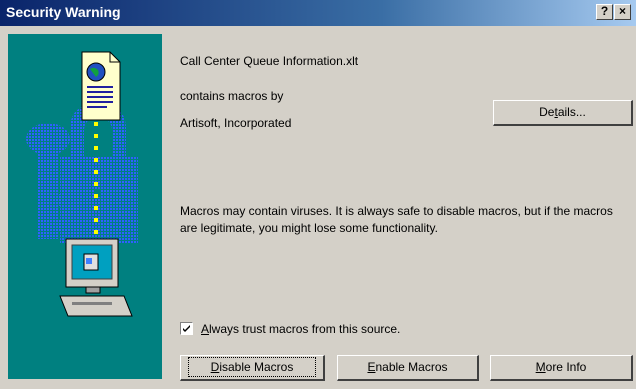 The width and height of the screenshot is (636, 389). I want to click on disable-focus-ring: Disable Macros, so click(252, 367).